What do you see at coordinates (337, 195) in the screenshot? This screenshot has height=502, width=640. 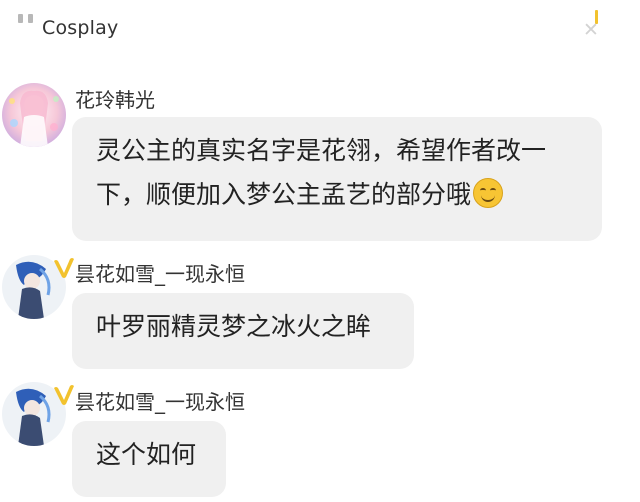 I see `message-text-line-2: 下，顺便加入梦公主孟艺的部分哦` at bounding box center [337, 195].